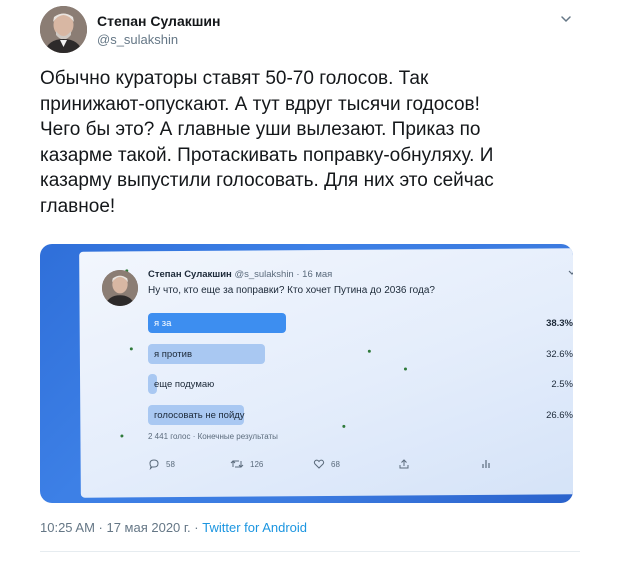 This screenshot has width=620, height=562. I want to click on poll-footer: 2 441 голос · Конечные результаты, so click(213, 436).